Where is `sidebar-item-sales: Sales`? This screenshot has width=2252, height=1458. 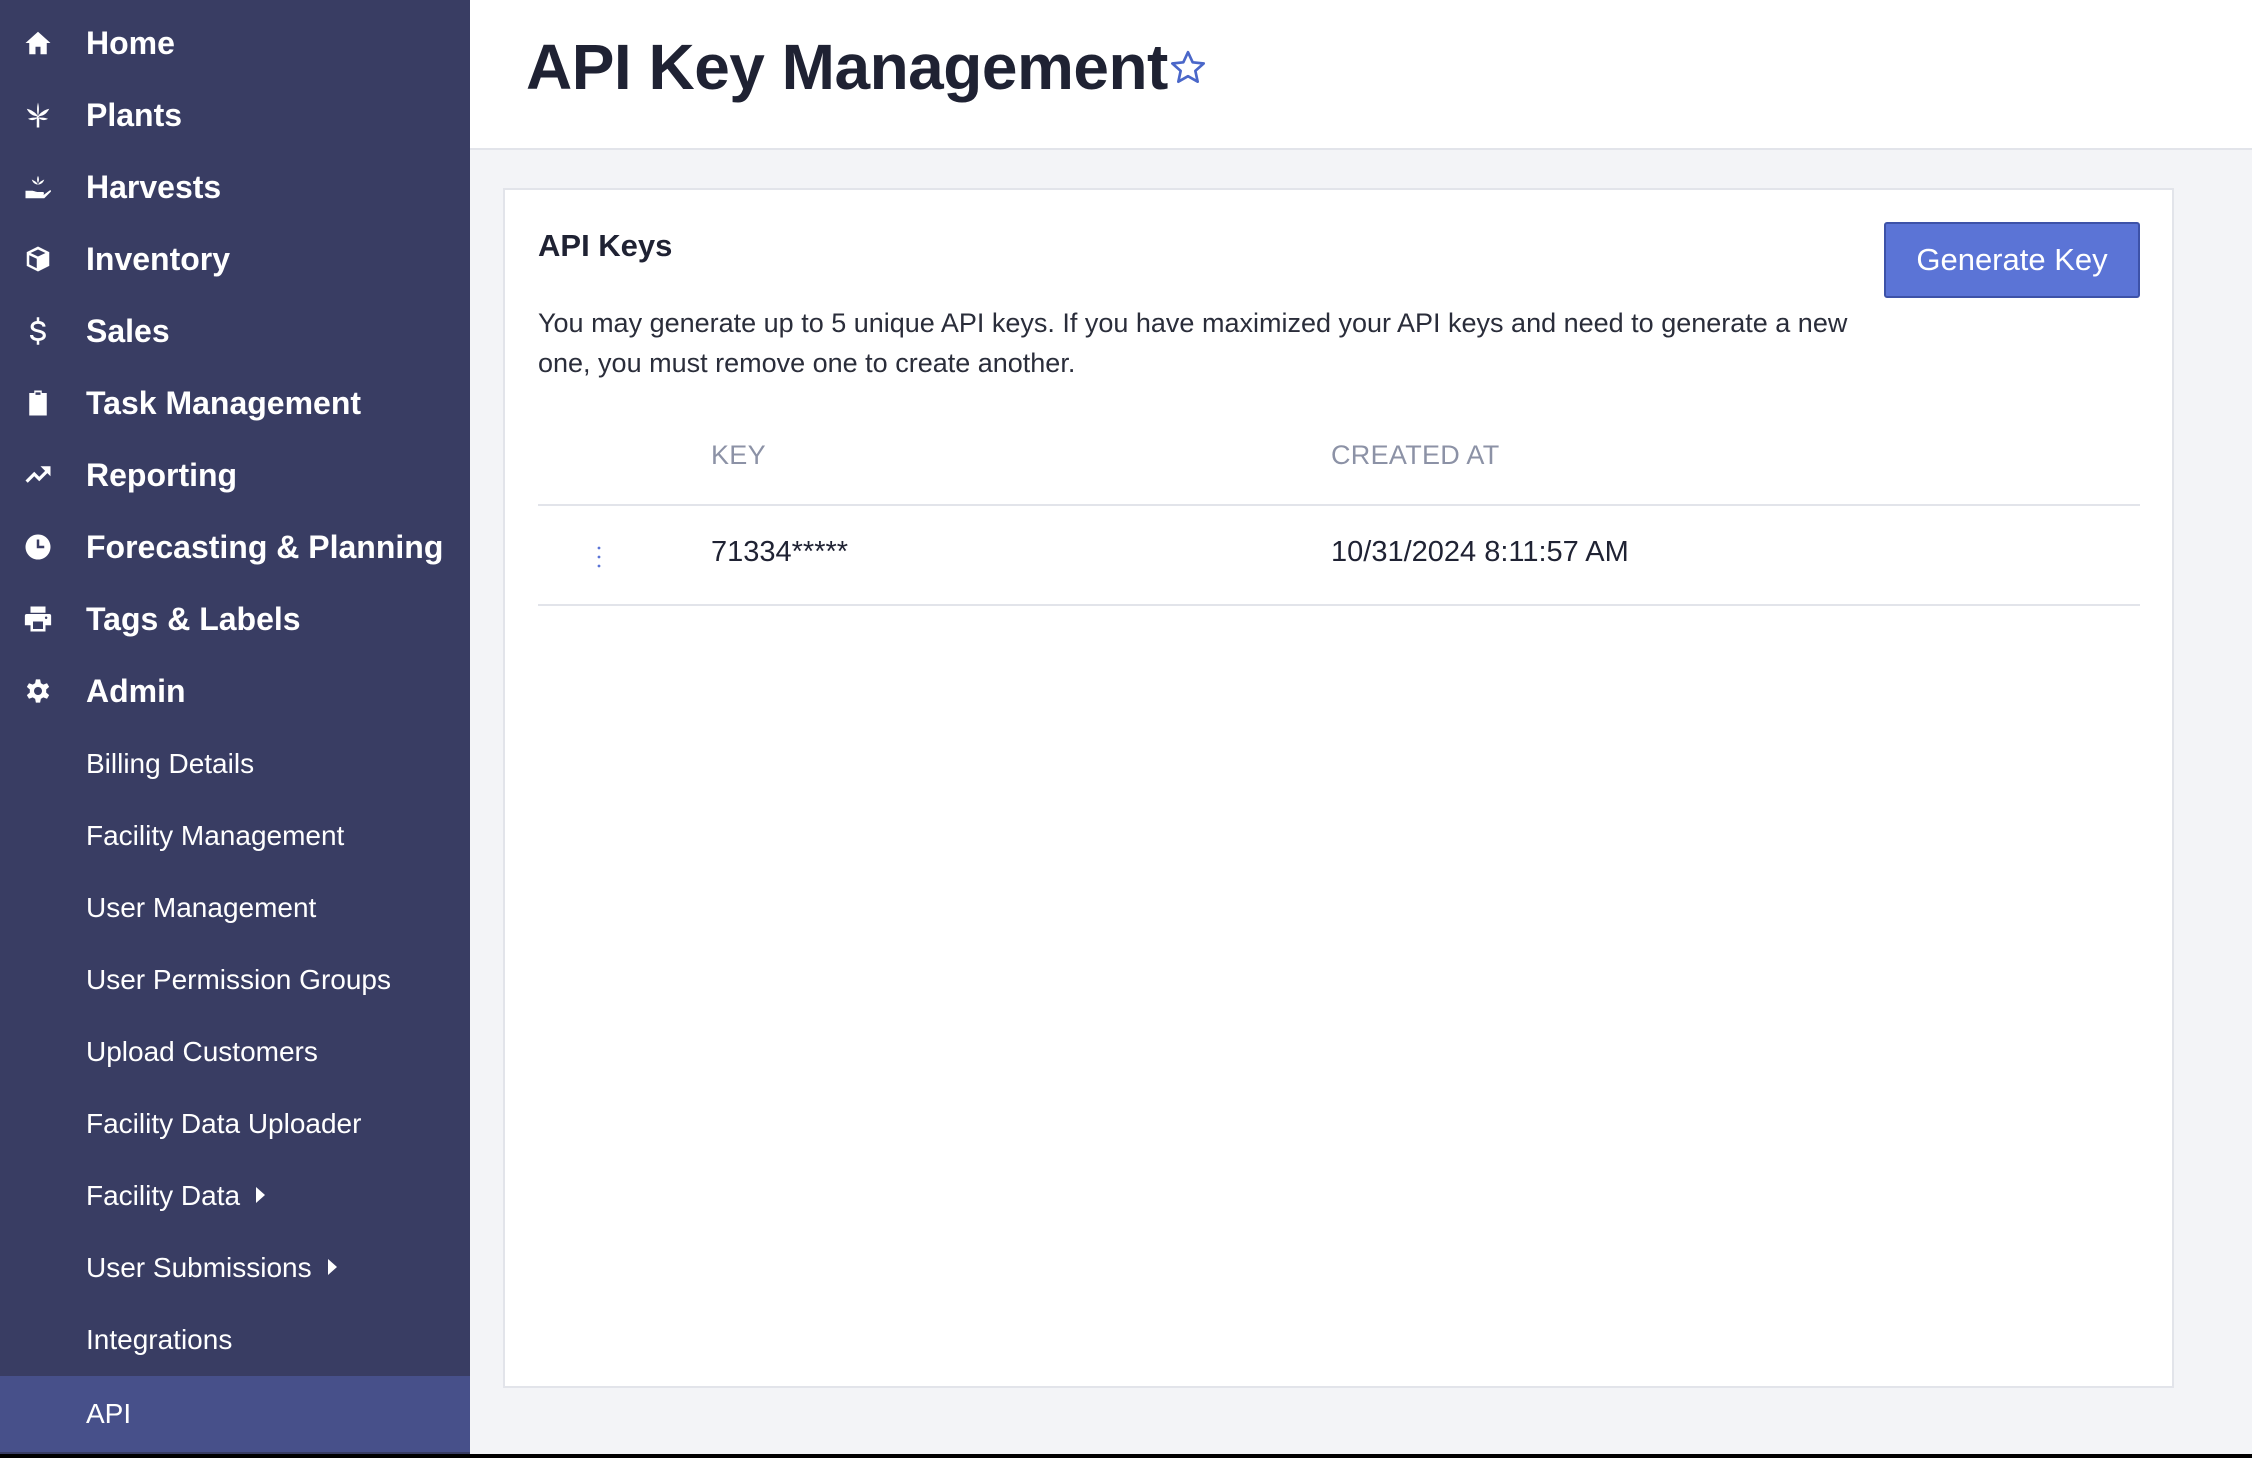 sidebar-item-sales: Sales is located at coordinates (235, 331).